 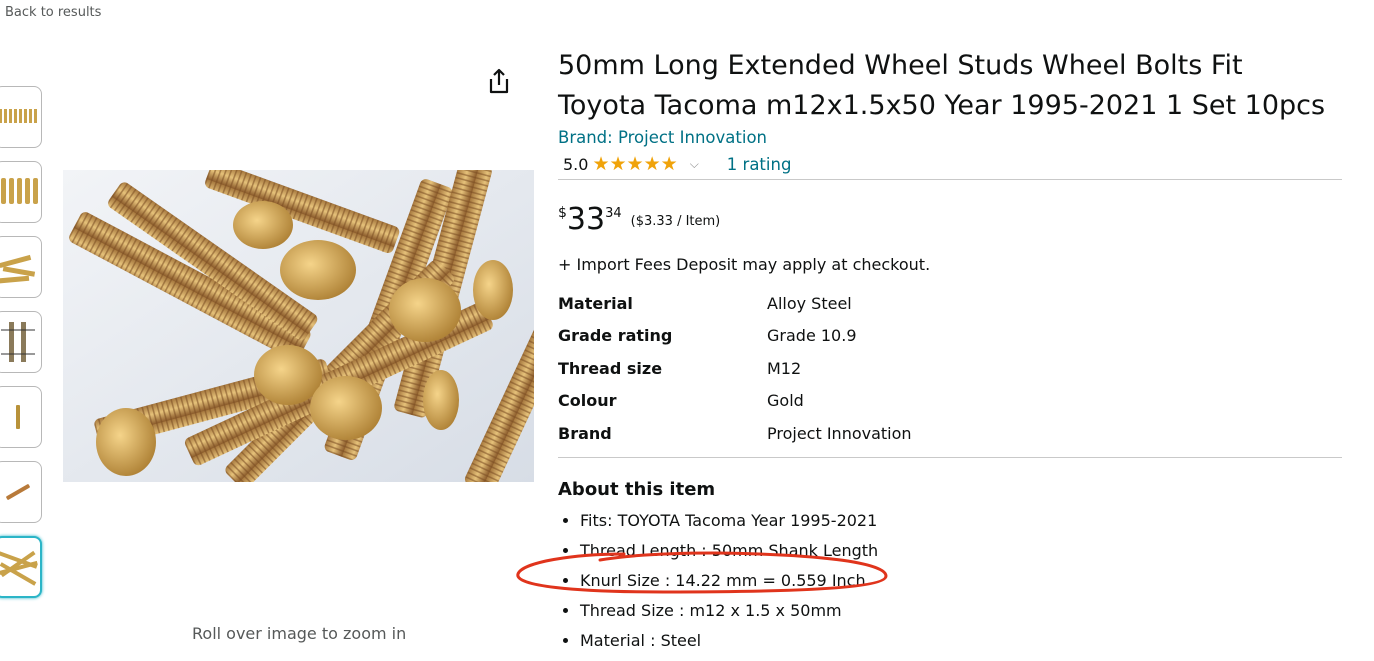 What do you see at coordinates (961, 581) in the screenshot?
I see `about-bullet: Knurl Size : 14.22 mm = 0.559 Inch` at bounding box center [961, 581].